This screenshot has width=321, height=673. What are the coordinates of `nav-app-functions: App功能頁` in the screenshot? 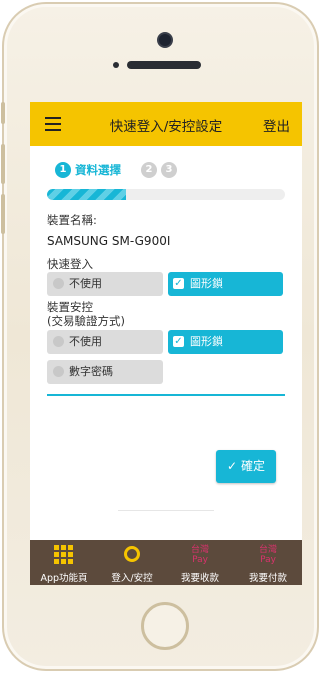 It's located at (64, 562).